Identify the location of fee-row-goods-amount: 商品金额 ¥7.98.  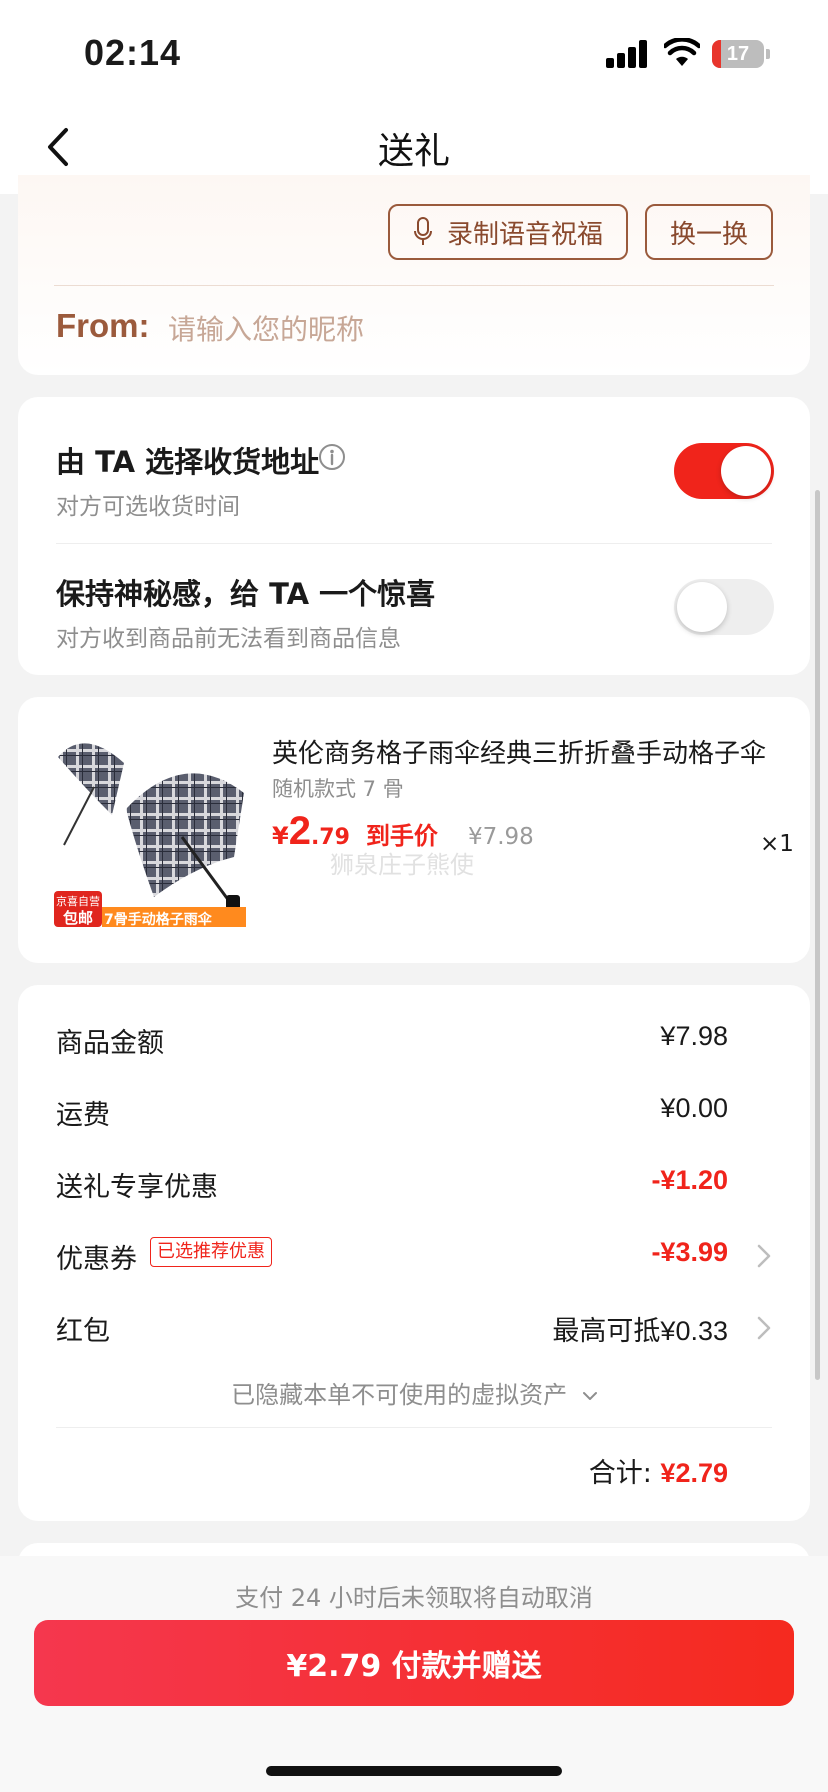
(414, 1039).